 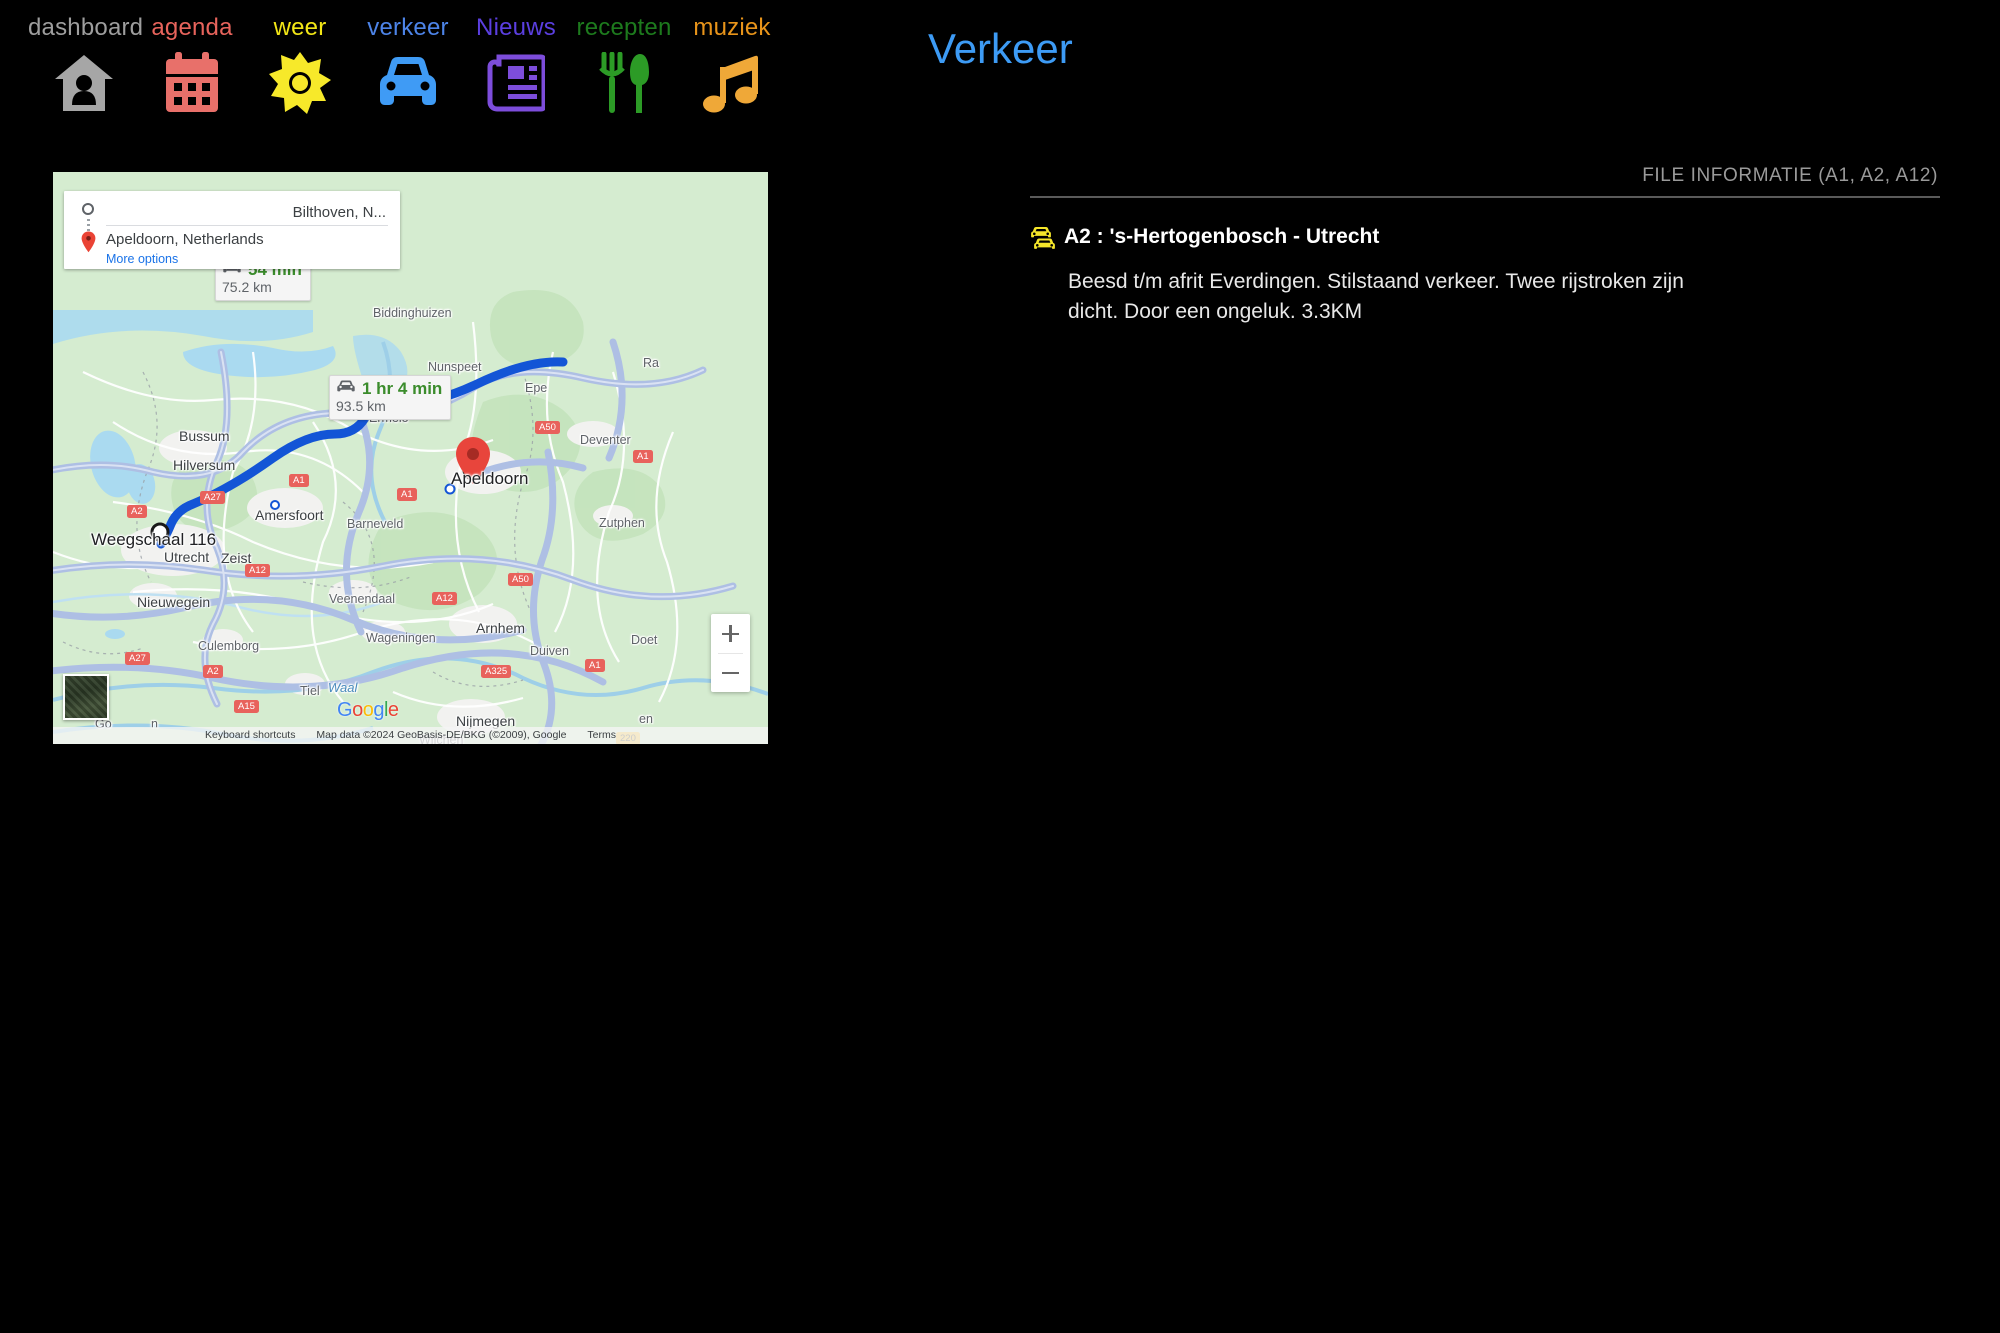 I want to click on origin-target-marker, so click(x=160, y=532).